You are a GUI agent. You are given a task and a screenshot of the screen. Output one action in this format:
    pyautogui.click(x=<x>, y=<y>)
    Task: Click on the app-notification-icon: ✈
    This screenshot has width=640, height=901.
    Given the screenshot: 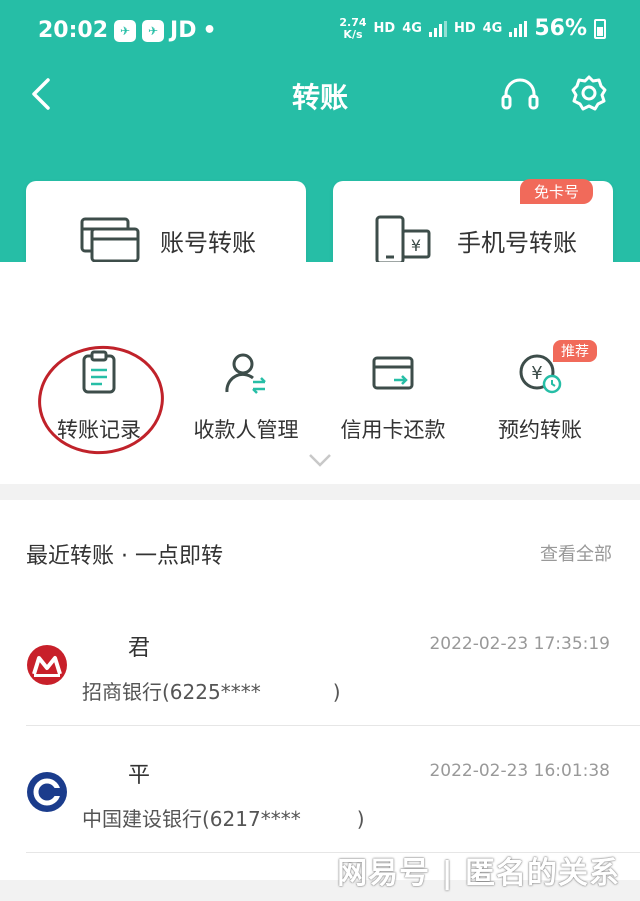 What is the action you would take?
    pyautogui.click(x=125, y=30)
    